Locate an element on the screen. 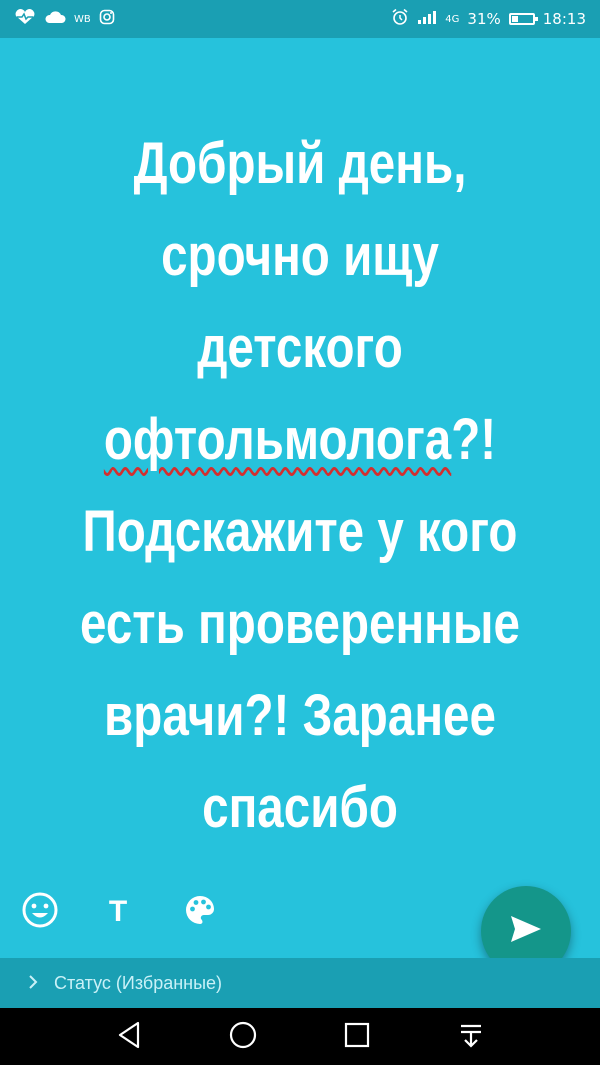  emoji-icon is located at coordinates (40, 912).